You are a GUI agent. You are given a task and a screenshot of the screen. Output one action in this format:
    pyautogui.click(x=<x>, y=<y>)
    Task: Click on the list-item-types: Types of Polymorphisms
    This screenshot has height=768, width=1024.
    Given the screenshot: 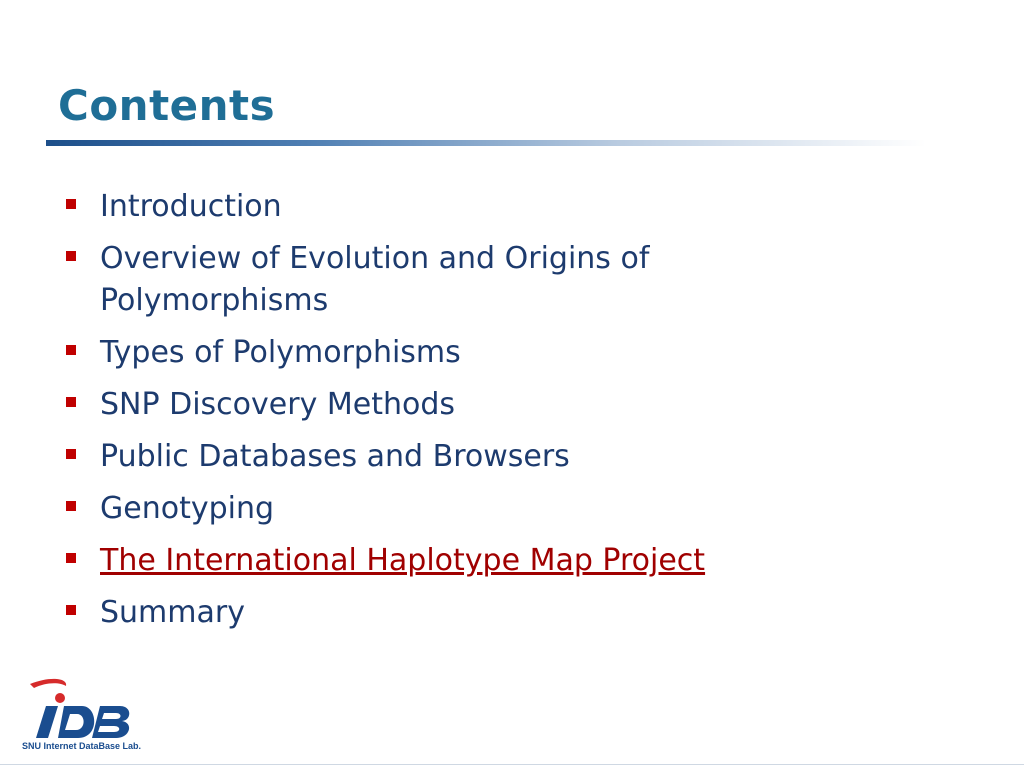 What is the action you would take?
    pyautogui.click(x=412, y=353)
    